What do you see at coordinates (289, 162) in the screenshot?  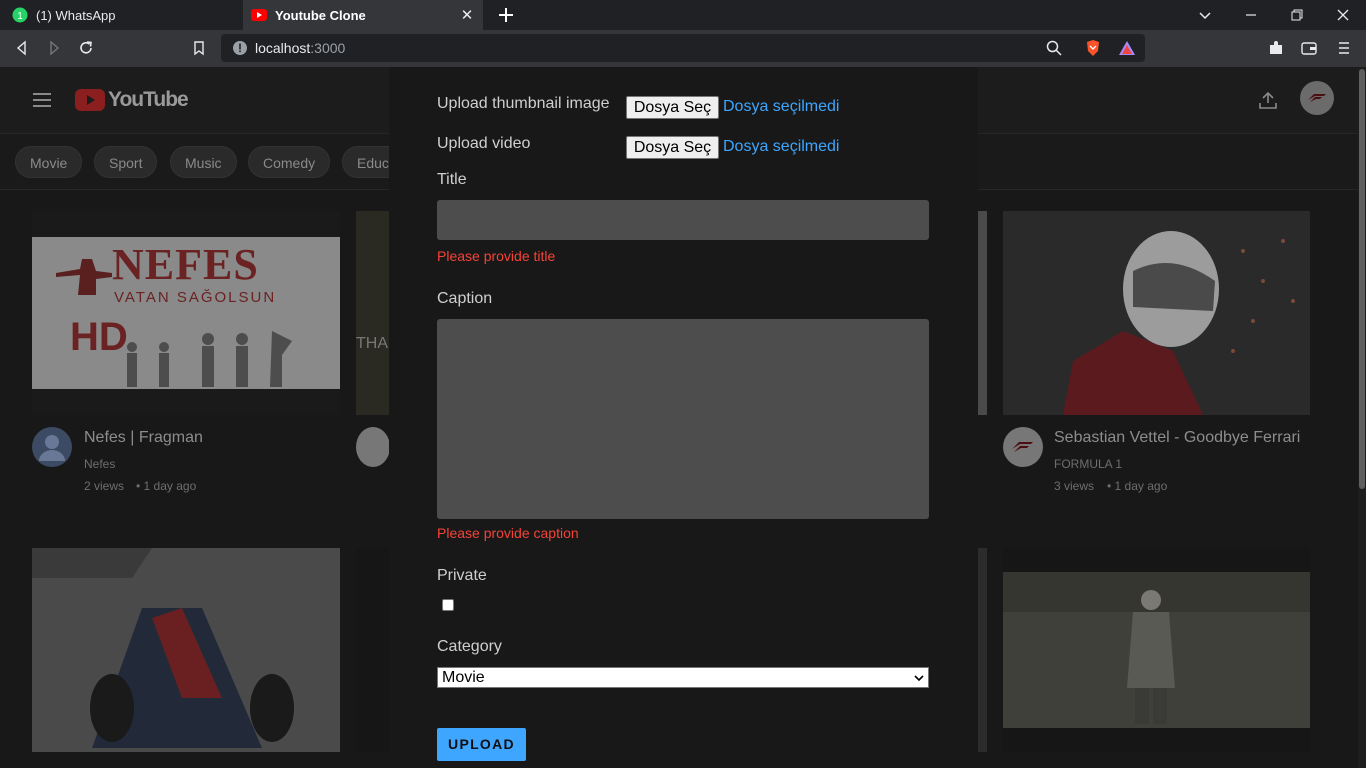 I see `chip-comedy: Comedy` at bounding box center [289, 162].